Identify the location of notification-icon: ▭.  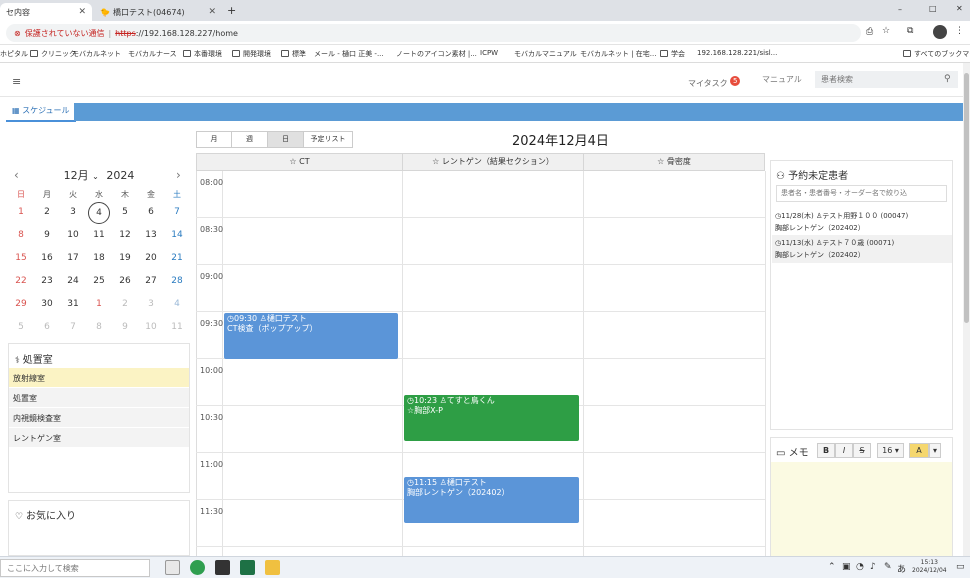
(960, 567).